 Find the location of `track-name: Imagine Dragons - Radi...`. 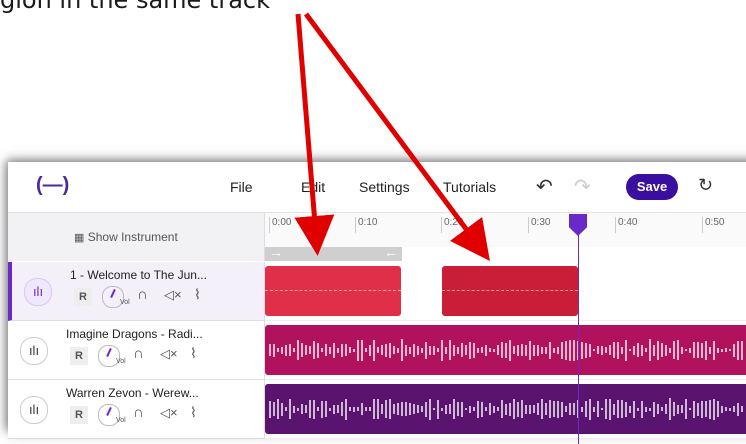

track-name: Imagine Dragons - Radi... is located at coordinates (134, 334).